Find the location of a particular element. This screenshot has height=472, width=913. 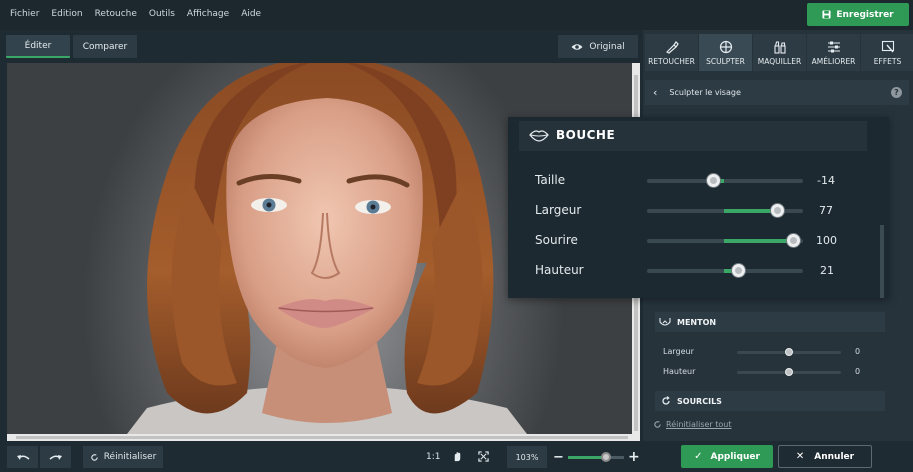

redo-button is located at coordinates (55, 457).